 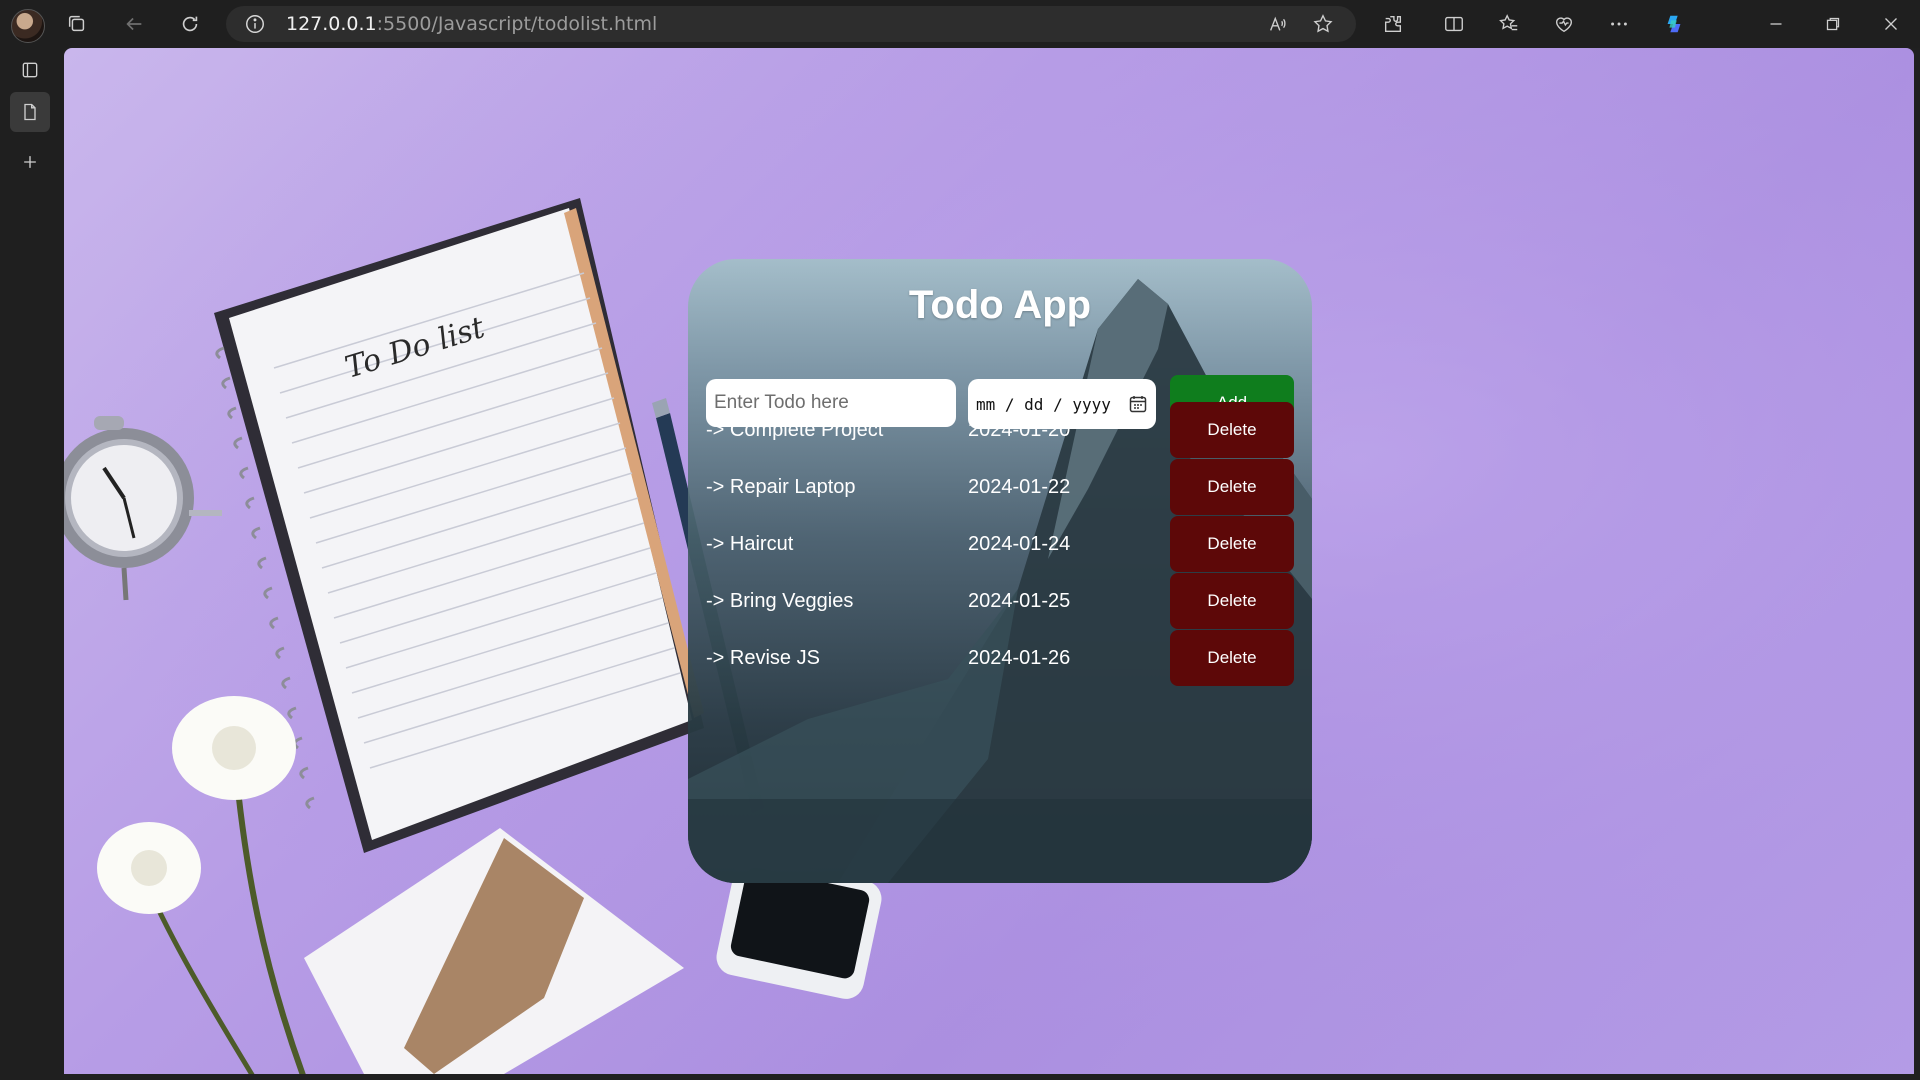 I want to click on favorite-star-icon, so click(x=1323, y=24).